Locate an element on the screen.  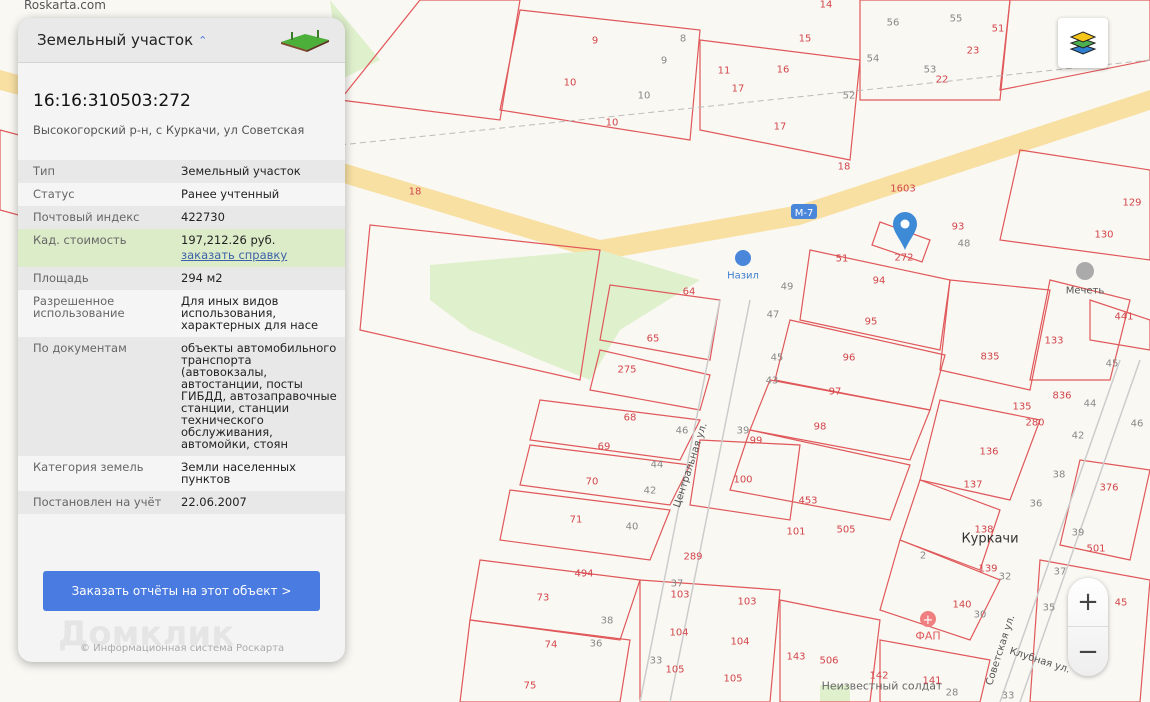
panel-header: Земельный участок ⌃ is located at coordinates (181, 40).